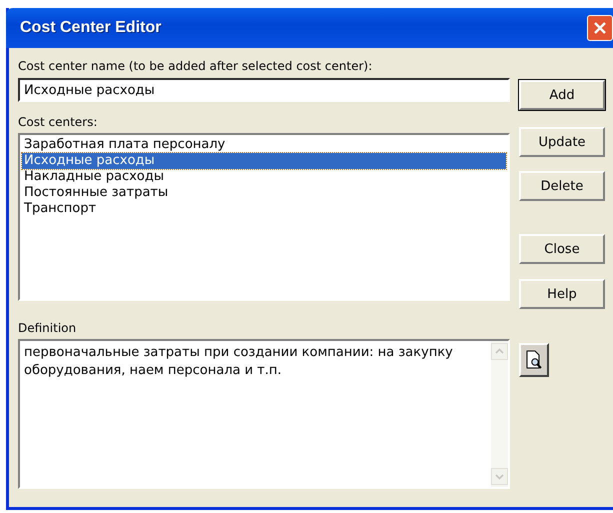 The image size is (613, 513). I want to click on dialog-button: Delete, so click(562, 186).